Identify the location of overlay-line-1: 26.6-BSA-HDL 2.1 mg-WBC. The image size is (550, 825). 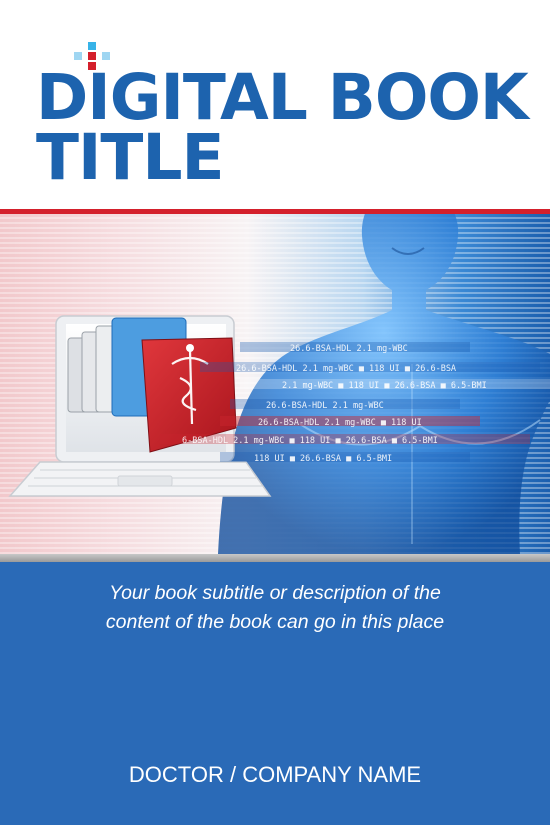
(349, 349).